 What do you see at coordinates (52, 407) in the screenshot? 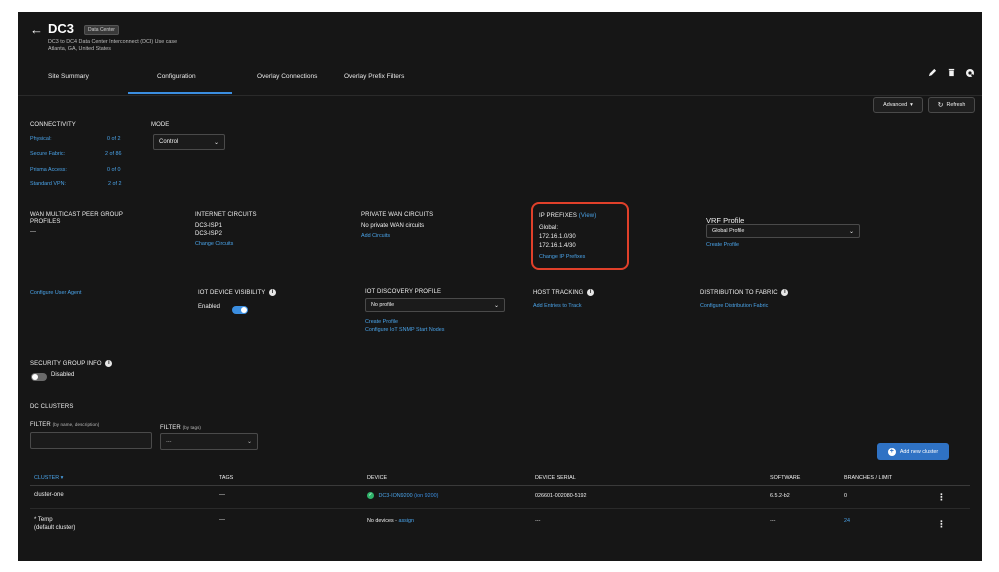
I see `dc-clusters-heading: DC CLUSTERS` at bounding box center [52, 407].